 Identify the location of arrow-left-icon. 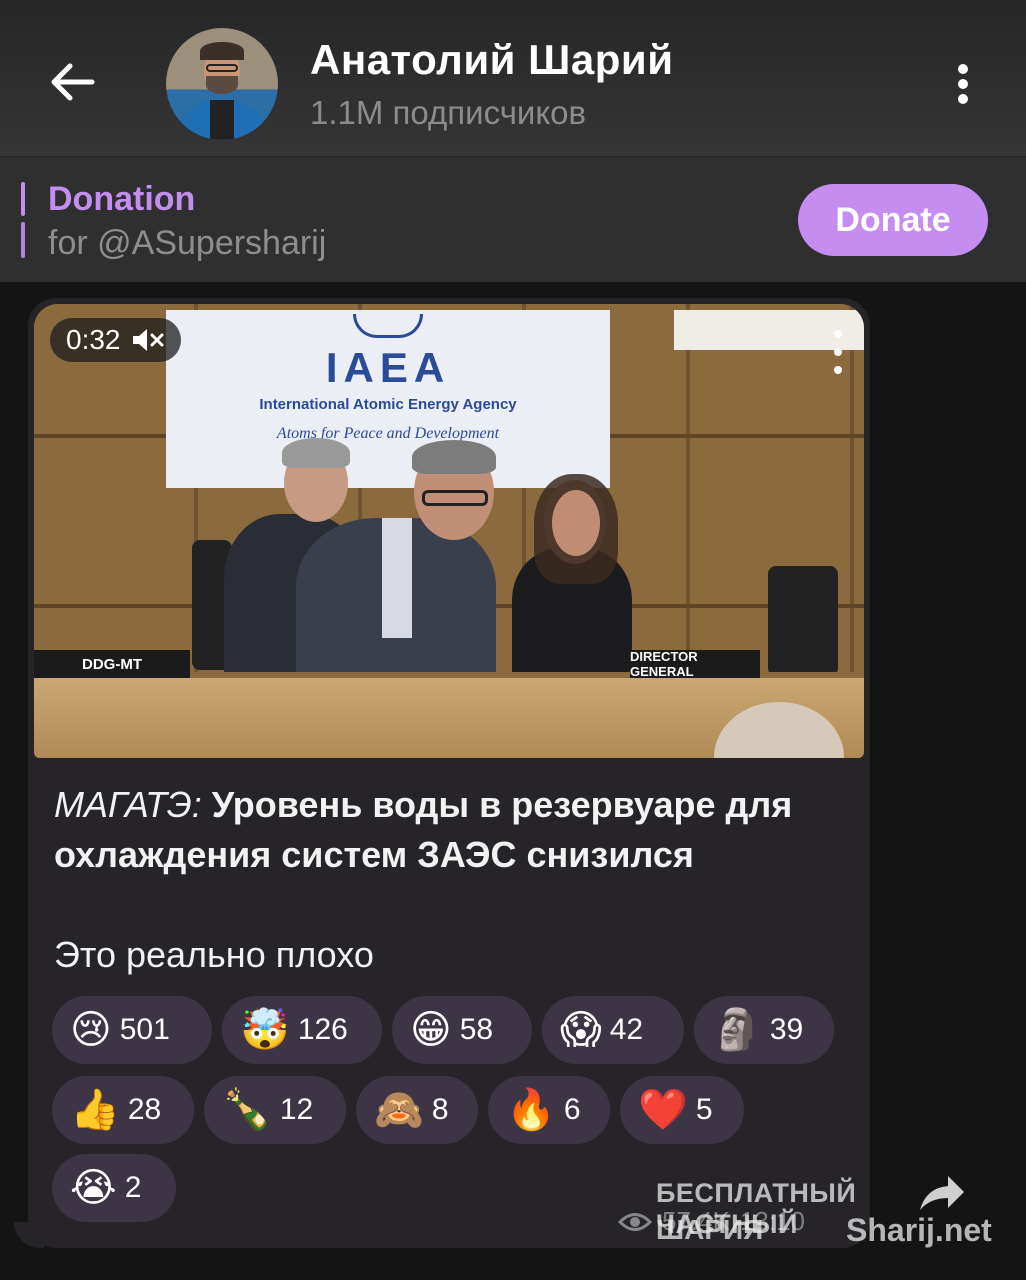
(73, 82).